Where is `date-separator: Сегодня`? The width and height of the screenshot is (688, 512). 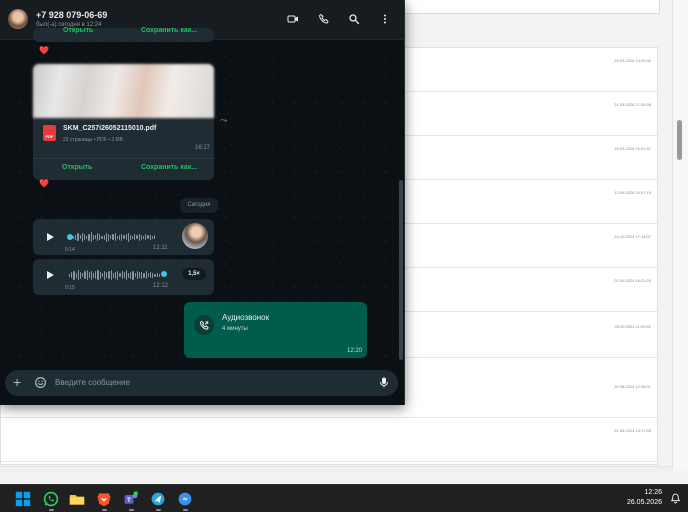 date-separator: Сегодня is located at coordinates (199, 205).